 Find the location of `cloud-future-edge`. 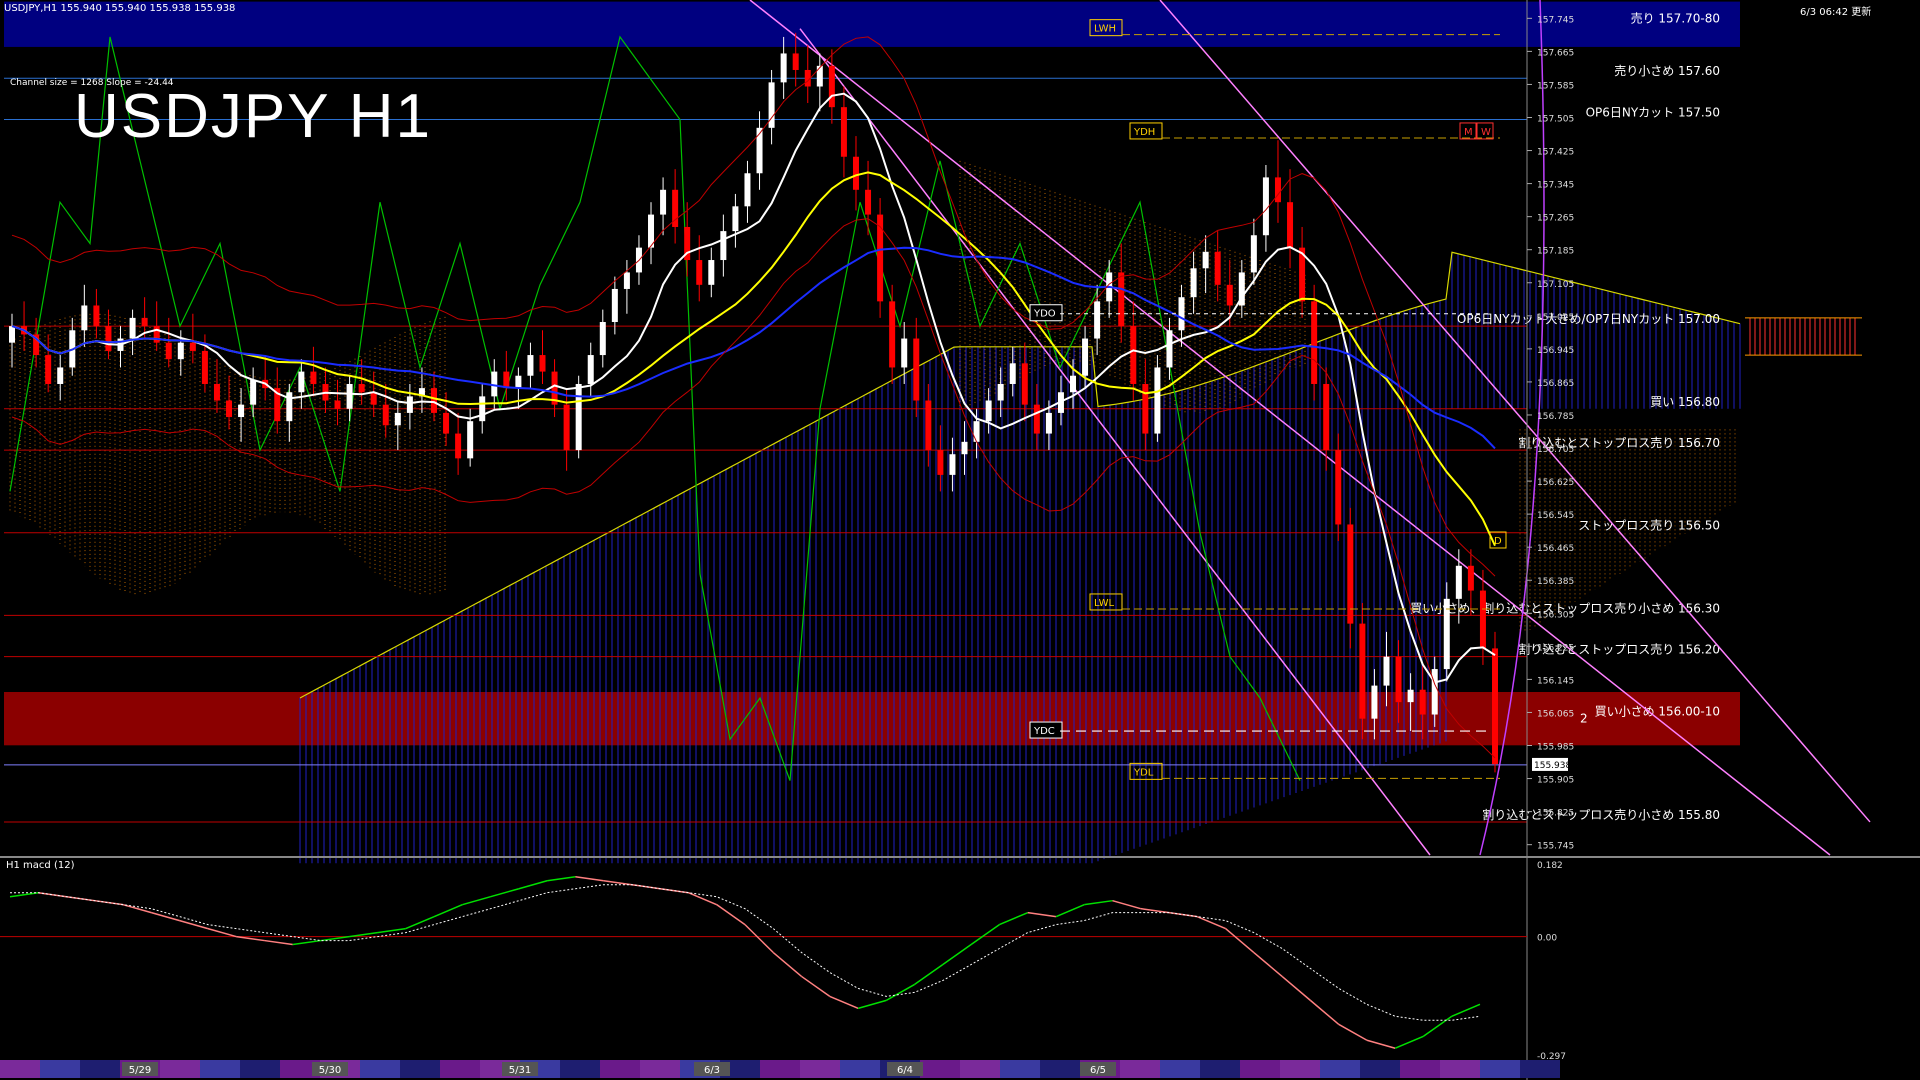

cloud-future-edge is located at coordinates (1803, 336).